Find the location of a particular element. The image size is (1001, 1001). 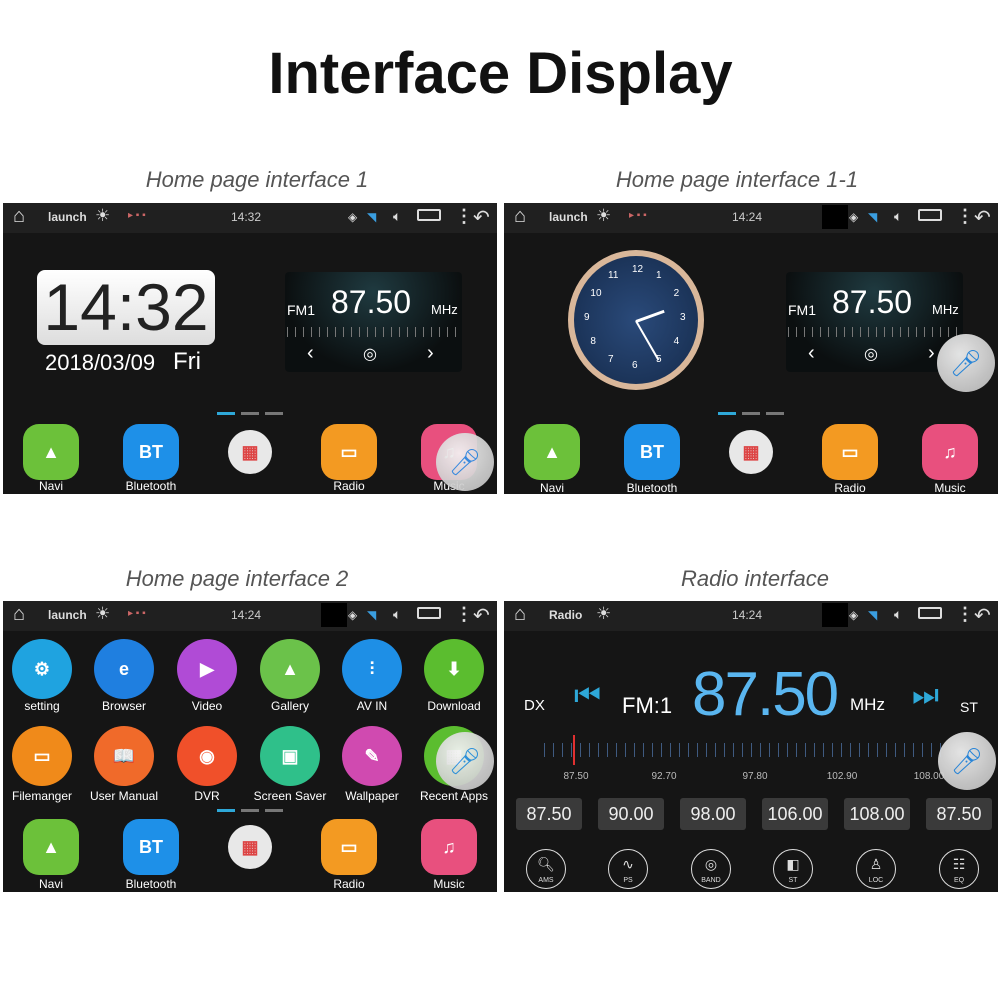

status-time: 14:24 is located at coordinates (246, 615).